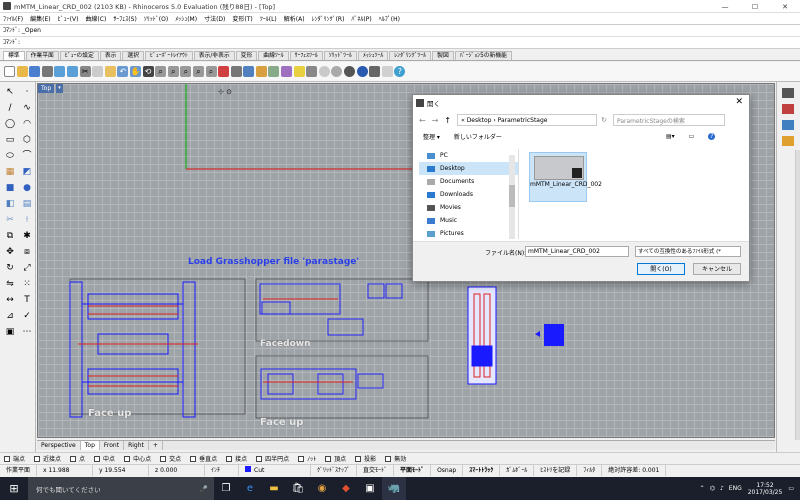 The image size is (800, 500). Describe the element at coordinates (249, 71) in the screenshot. I see `cplane-icon` at that location.